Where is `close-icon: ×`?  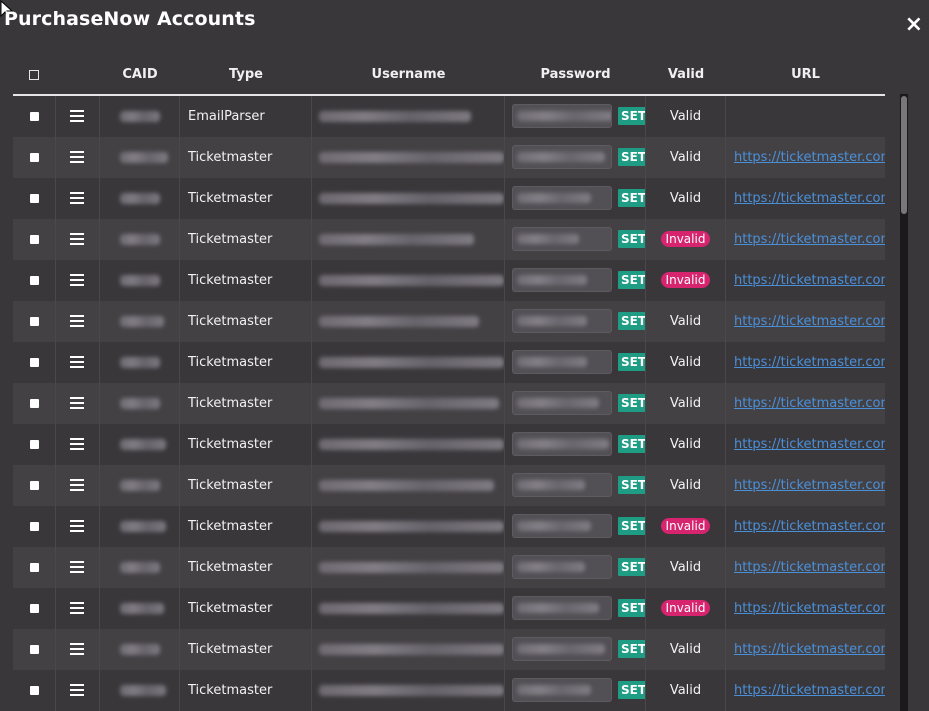 close-icon: × is located at coordinates (914, 25).